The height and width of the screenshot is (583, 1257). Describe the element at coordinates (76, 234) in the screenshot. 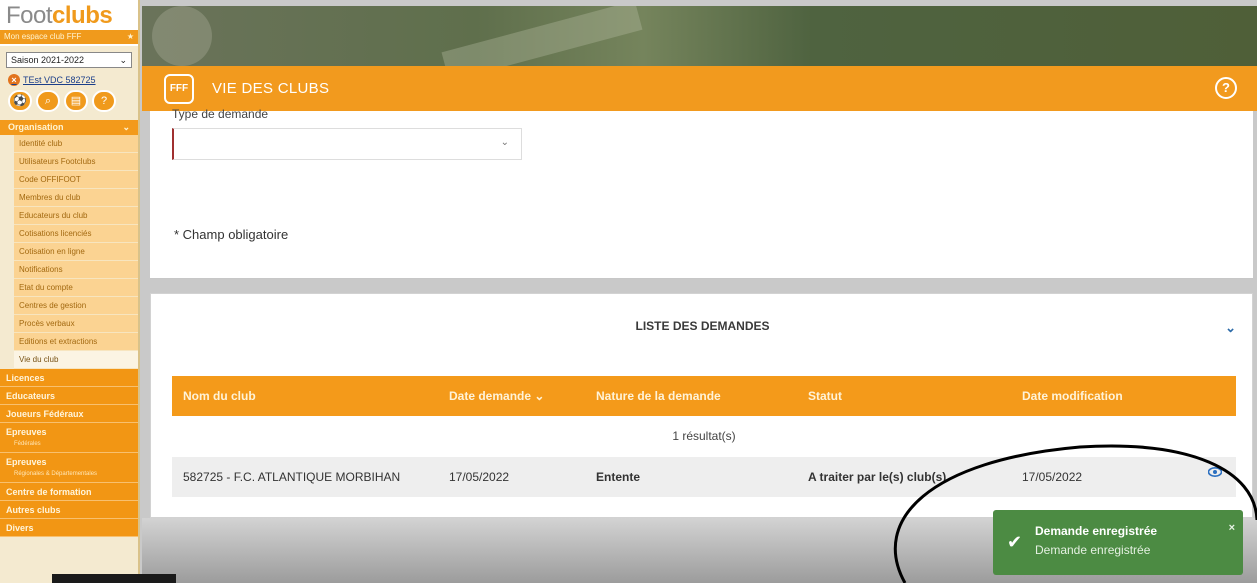

I see `menu-item-cotisations-licencies: Cotisations licenciés` at that location.